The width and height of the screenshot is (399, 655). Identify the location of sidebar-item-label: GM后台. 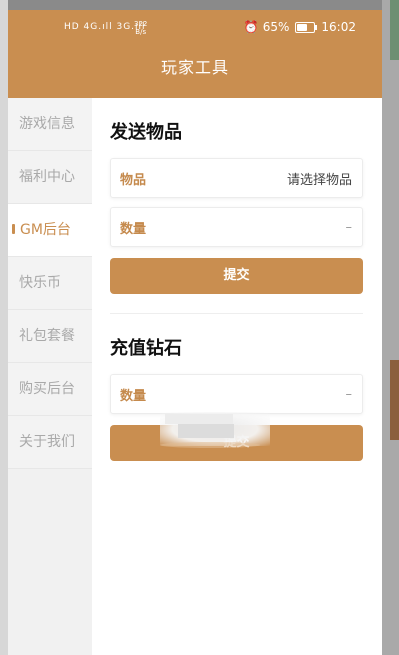
(45, 230).